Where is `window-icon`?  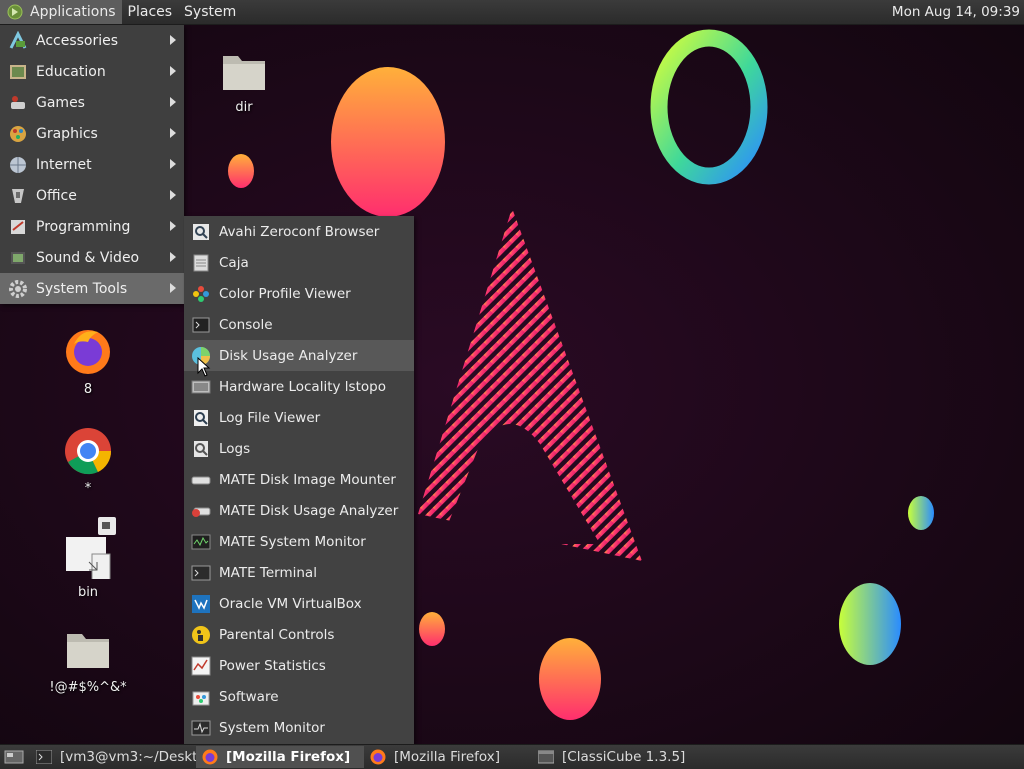 window-icon is located at coordinates (546, 757).